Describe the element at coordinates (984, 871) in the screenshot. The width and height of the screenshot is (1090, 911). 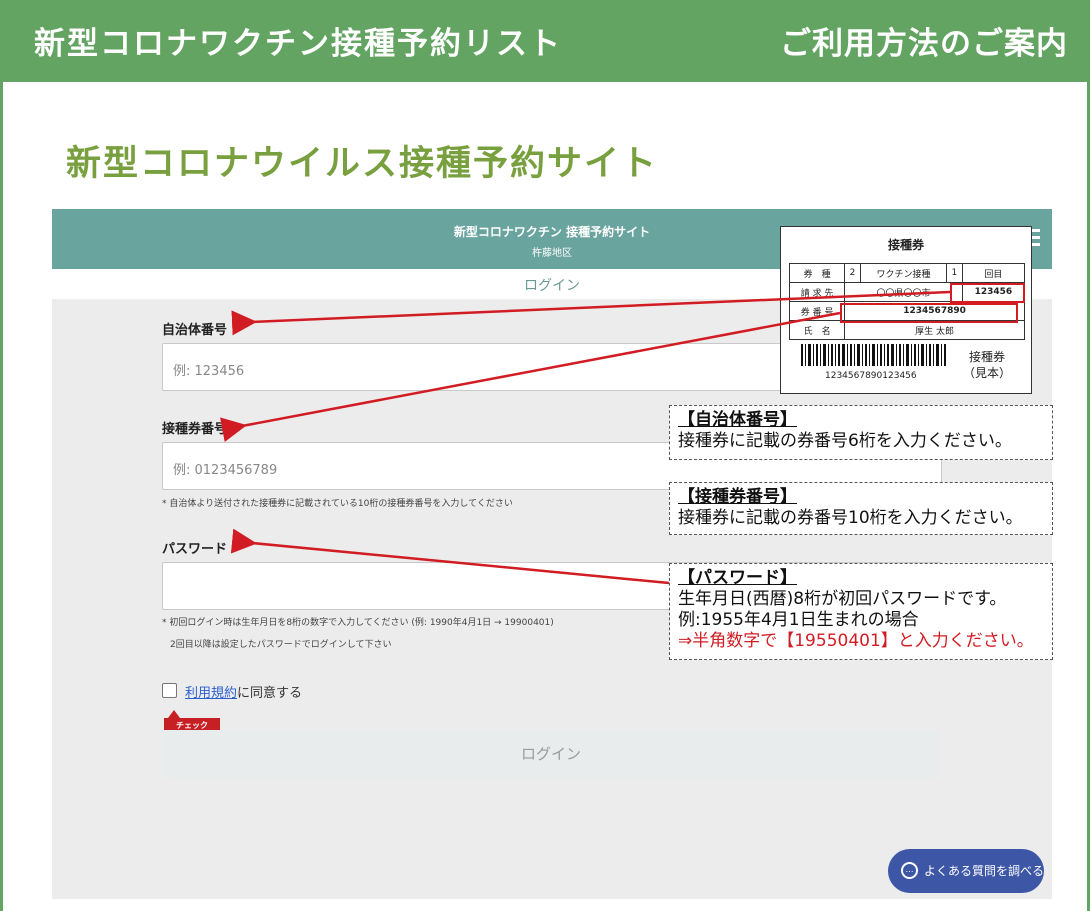
I see `faq-button-label: よくある質問を調べる` at that location.